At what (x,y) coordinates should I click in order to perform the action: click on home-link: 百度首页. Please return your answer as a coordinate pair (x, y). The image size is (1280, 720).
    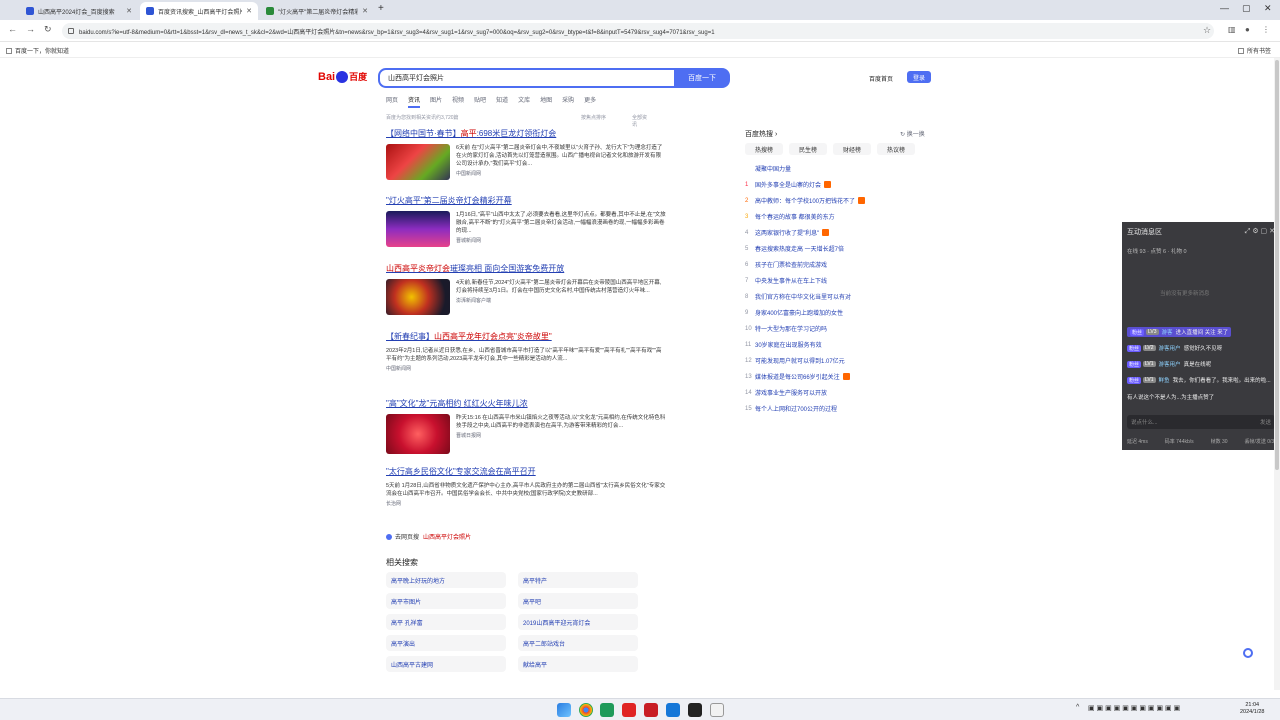
    Looking at the image, I should click on (881, 78).